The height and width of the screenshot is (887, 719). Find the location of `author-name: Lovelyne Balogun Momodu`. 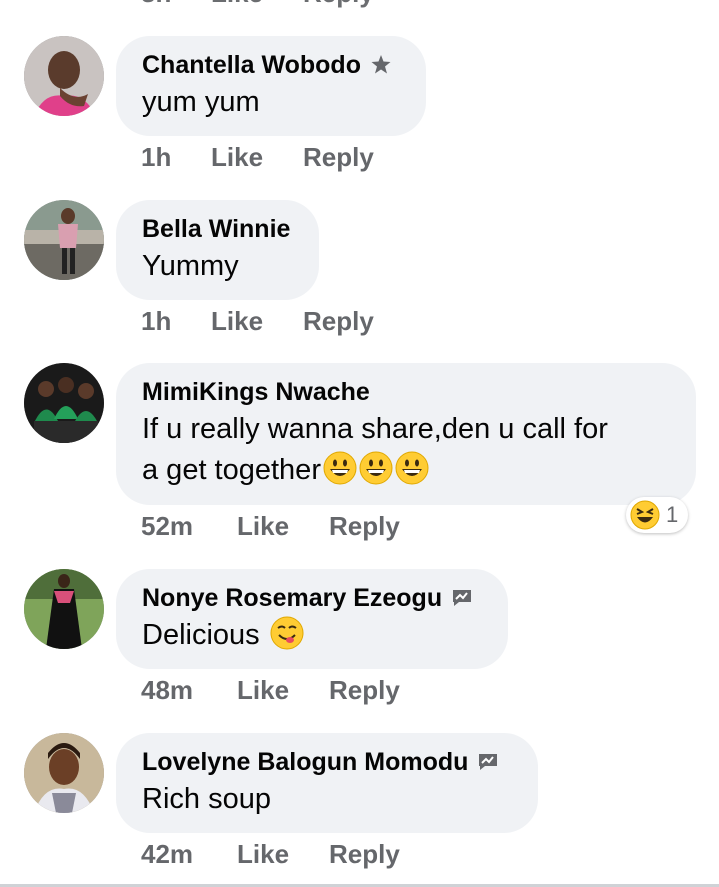

author-name: Lovelyne Balogun Momodu is located at coordinates (305, 762).